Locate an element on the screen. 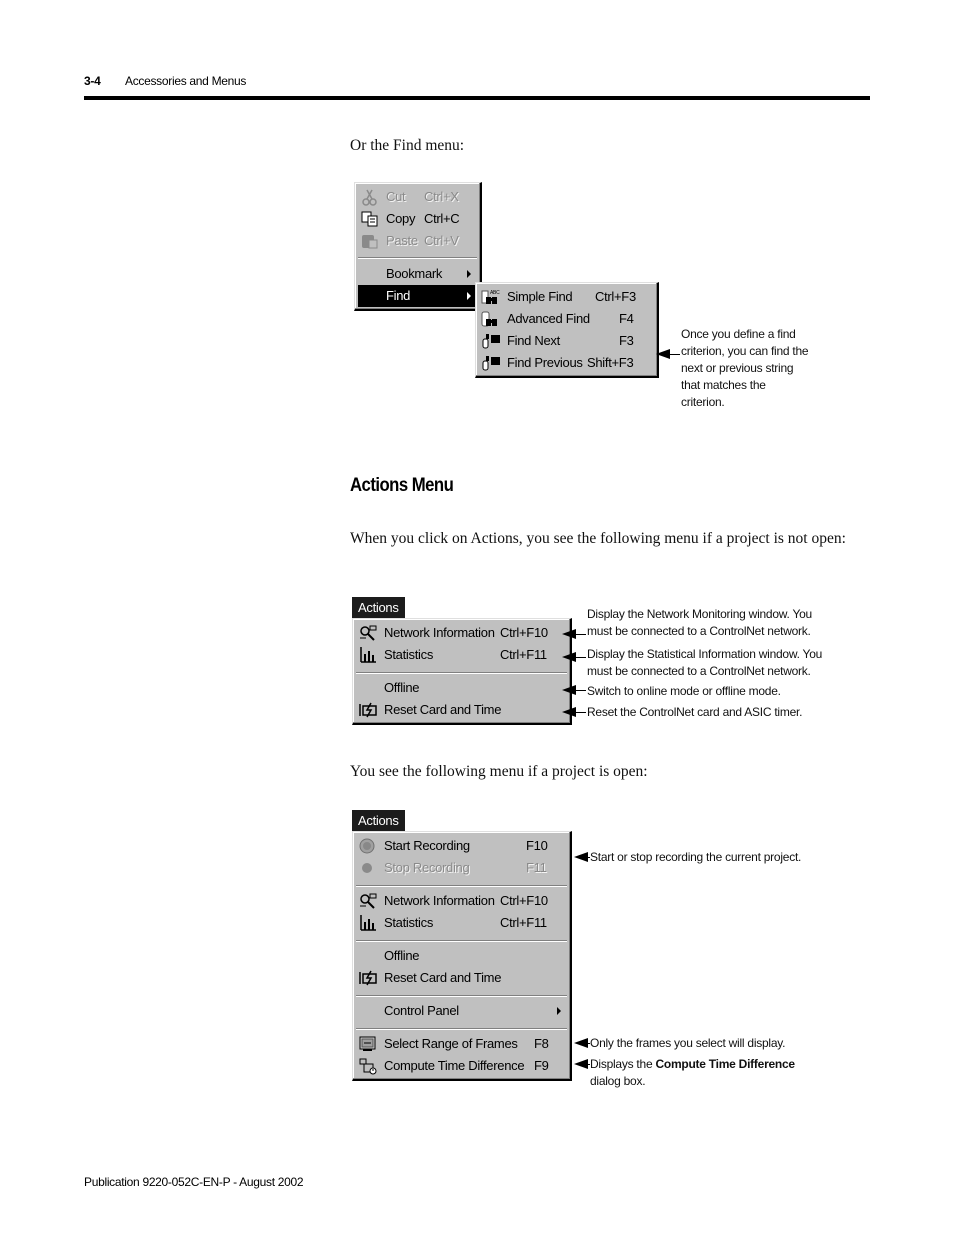 The image size is (954, 1235). menu-label: Simple Find is located at coordinates (540, 296).